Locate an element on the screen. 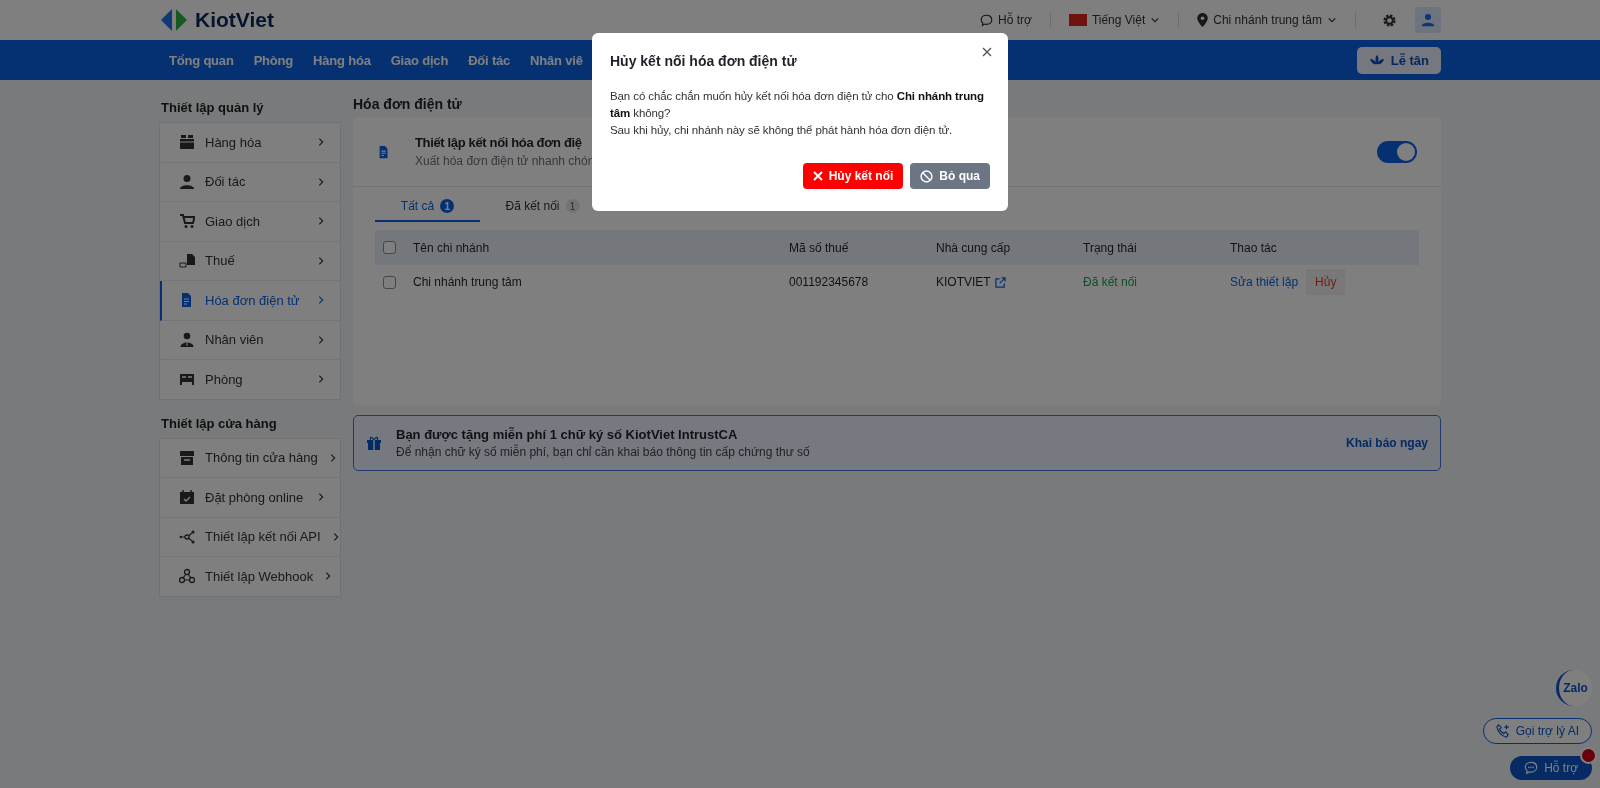 The width and height of the screenshot is (1600, 788). store-icon is located at coordinates (187, 457).